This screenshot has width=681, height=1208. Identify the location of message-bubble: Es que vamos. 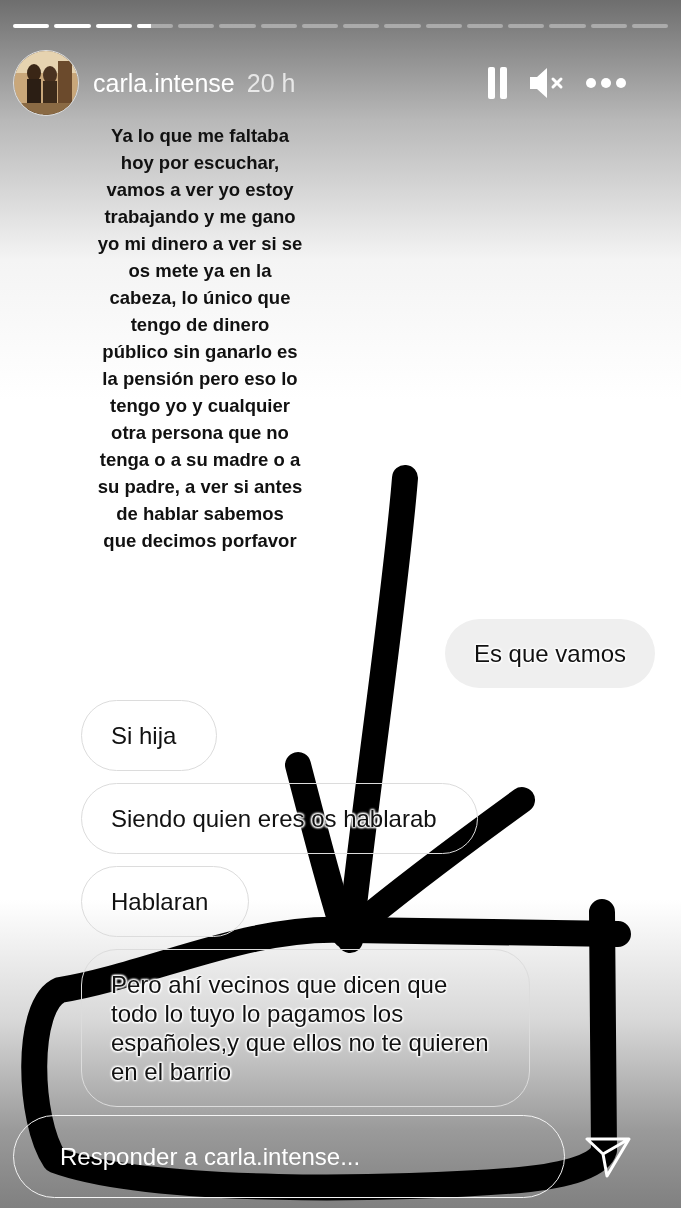
(549, 653).